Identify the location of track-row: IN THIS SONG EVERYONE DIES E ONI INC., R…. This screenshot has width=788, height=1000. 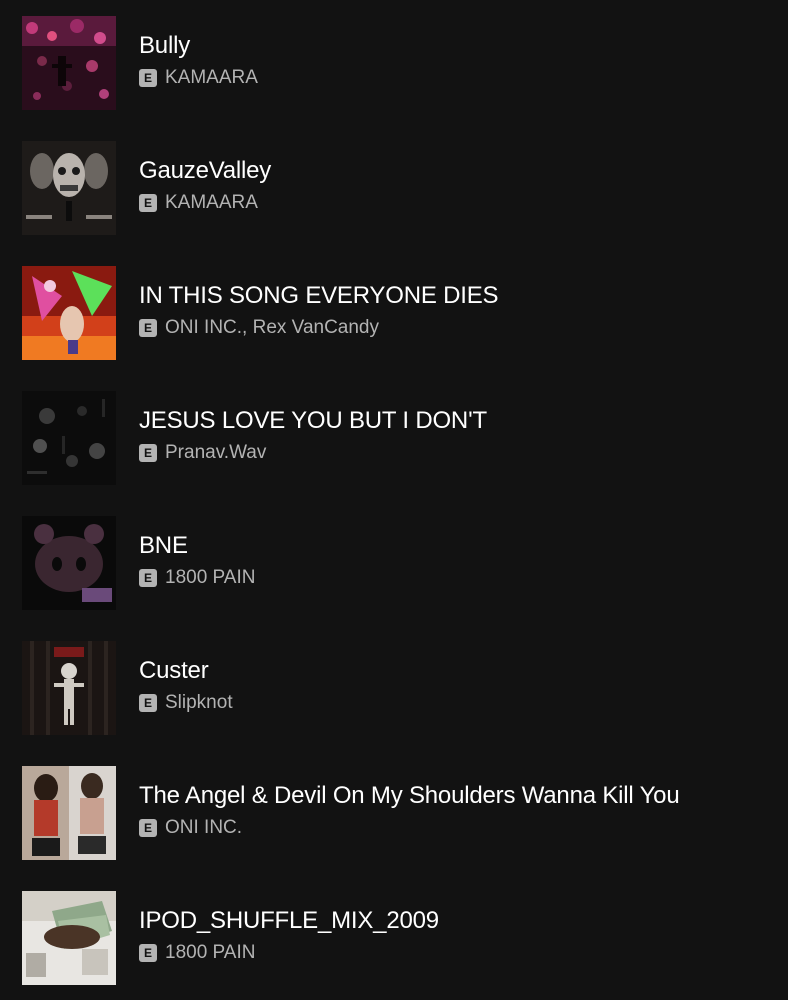
(394, 312).